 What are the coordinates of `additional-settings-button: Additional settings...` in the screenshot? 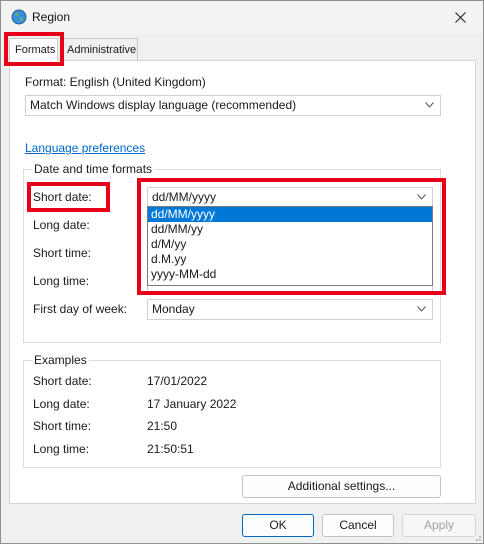 It's located at (341, 486).